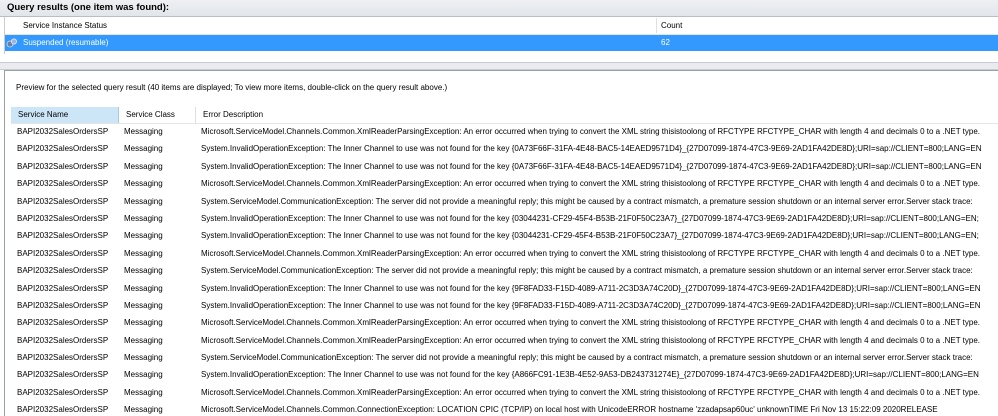  Describe the element at coordinates (157, 115) in the screenshot. I see `column-service-class: Service Class` at that location.